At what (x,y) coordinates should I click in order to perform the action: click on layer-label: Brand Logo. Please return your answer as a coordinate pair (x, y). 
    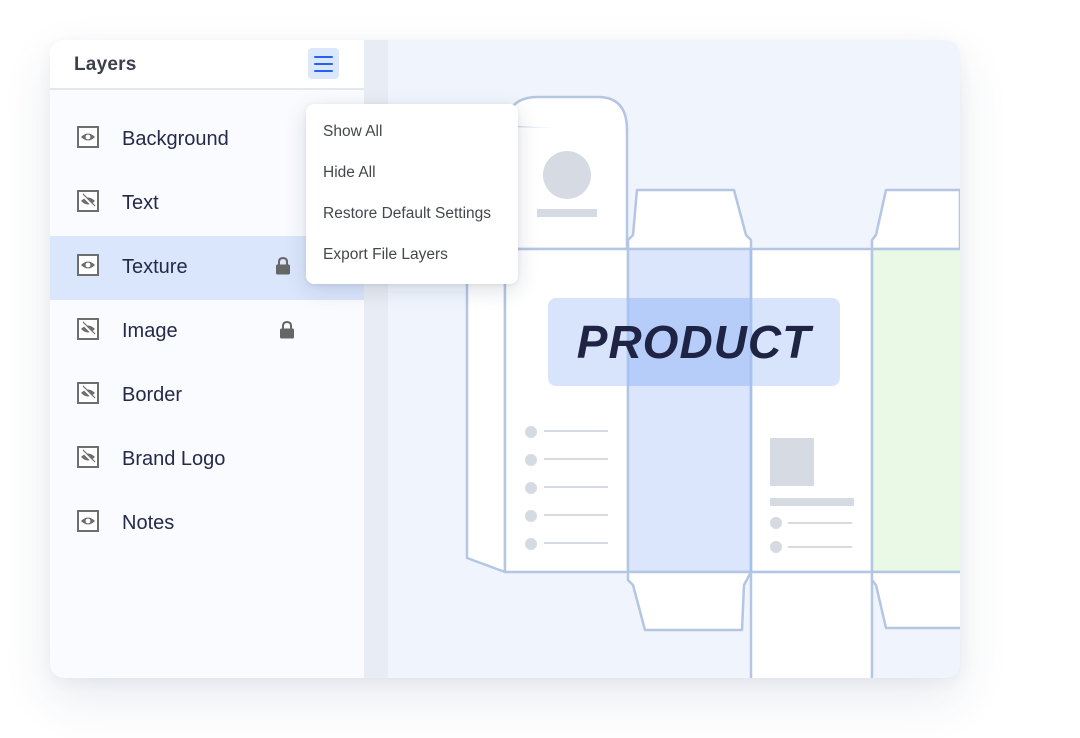
    Looking at the image, I should click on (174, 459).